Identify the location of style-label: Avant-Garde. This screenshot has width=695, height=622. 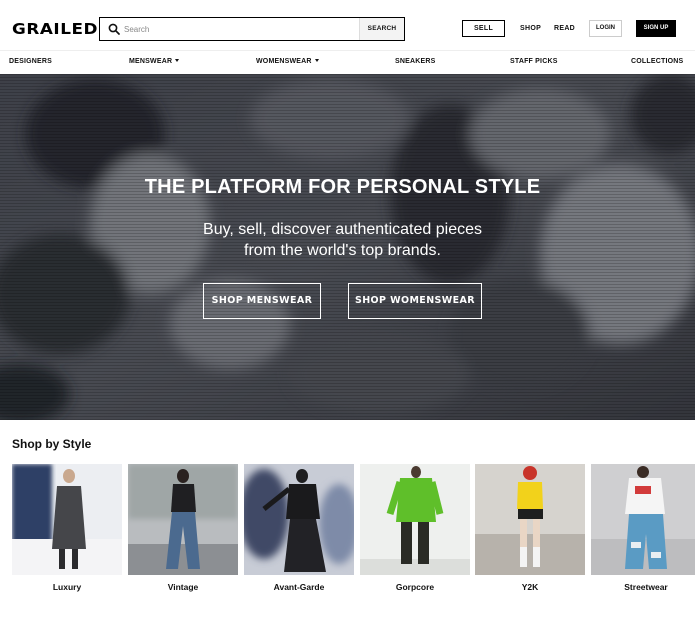
(299, 587).